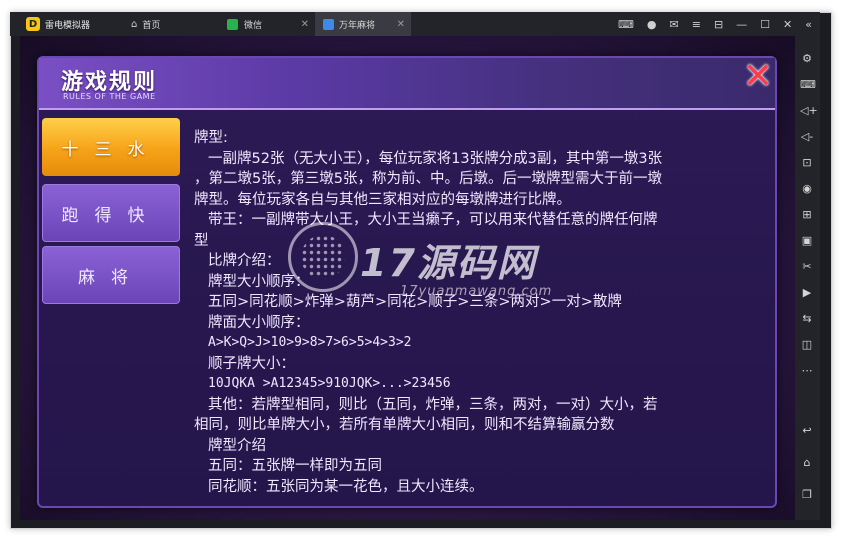 The width and height of the screenshot is (841, 541). Describe the element at coordinates (433, 404) in the screenshot. I see `rules-line: 其他：若牌型相同，则比（五同，炸弹，三条，两对，一对）大小，若` at that location.